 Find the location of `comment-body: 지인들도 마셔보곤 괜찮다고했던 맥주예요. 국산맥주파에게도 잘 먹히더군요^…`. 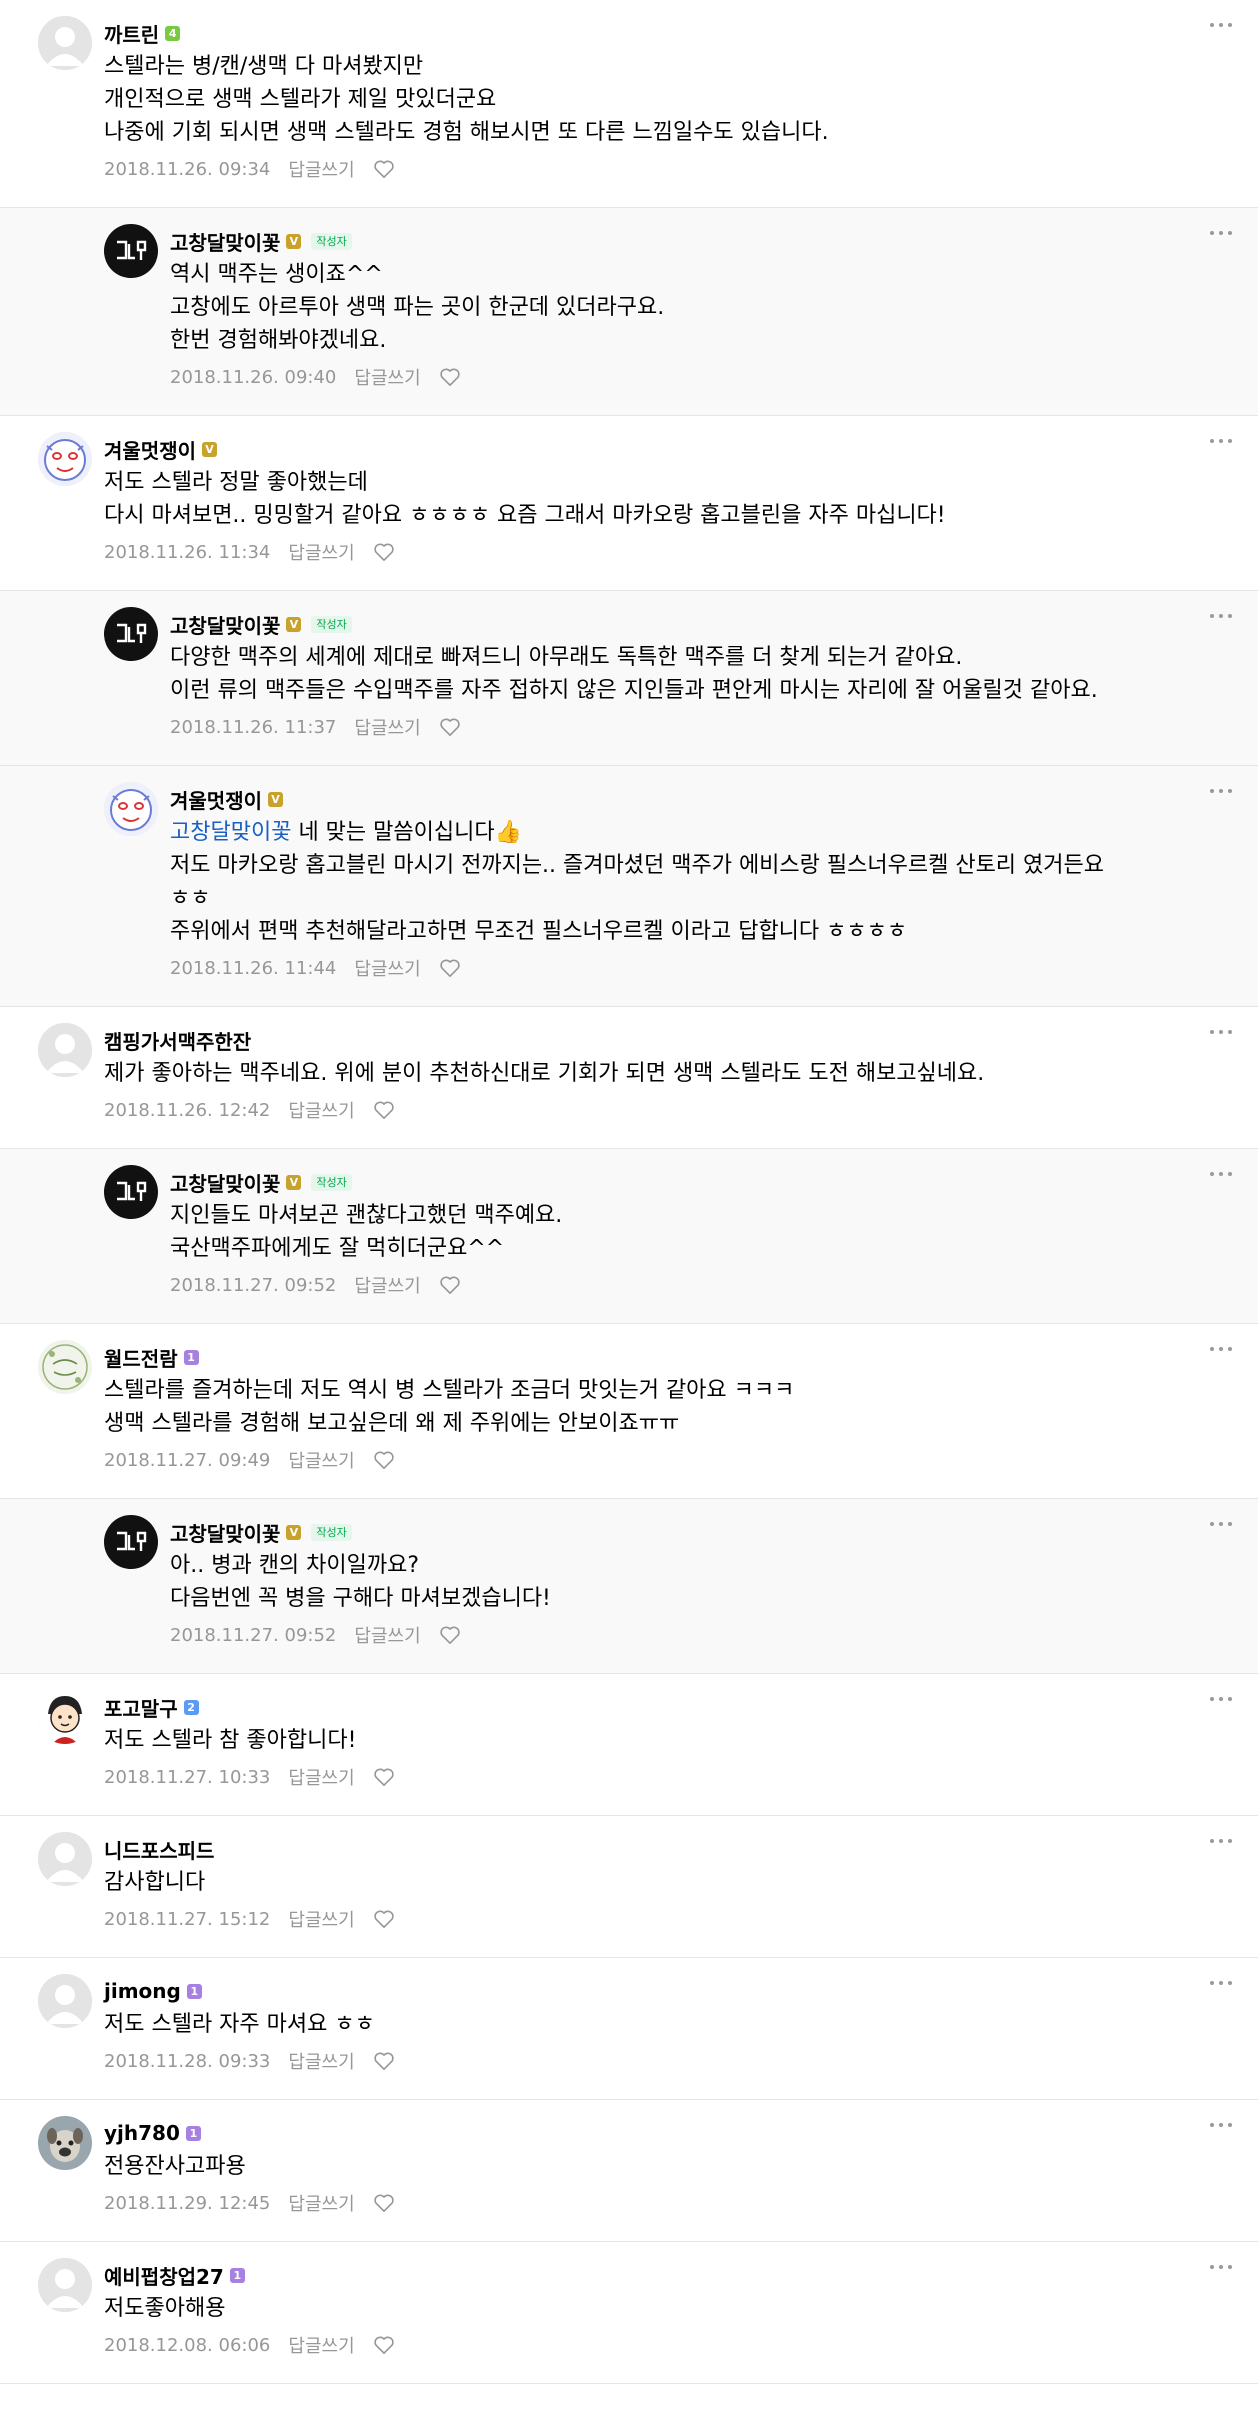

comment-body: 지인들도 마셔보곤 괜찮다고했던 맥주예요. 국산맥주파에게도 잘 먹히더군요^… is located at coordinates (366, 1232).